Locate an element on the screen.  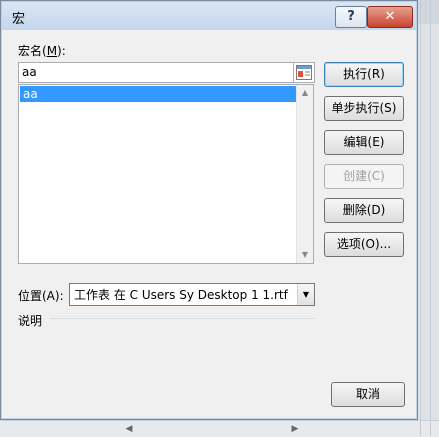
scroll-left-arrow-icon: ◀ is located at coordinates (129, 429).